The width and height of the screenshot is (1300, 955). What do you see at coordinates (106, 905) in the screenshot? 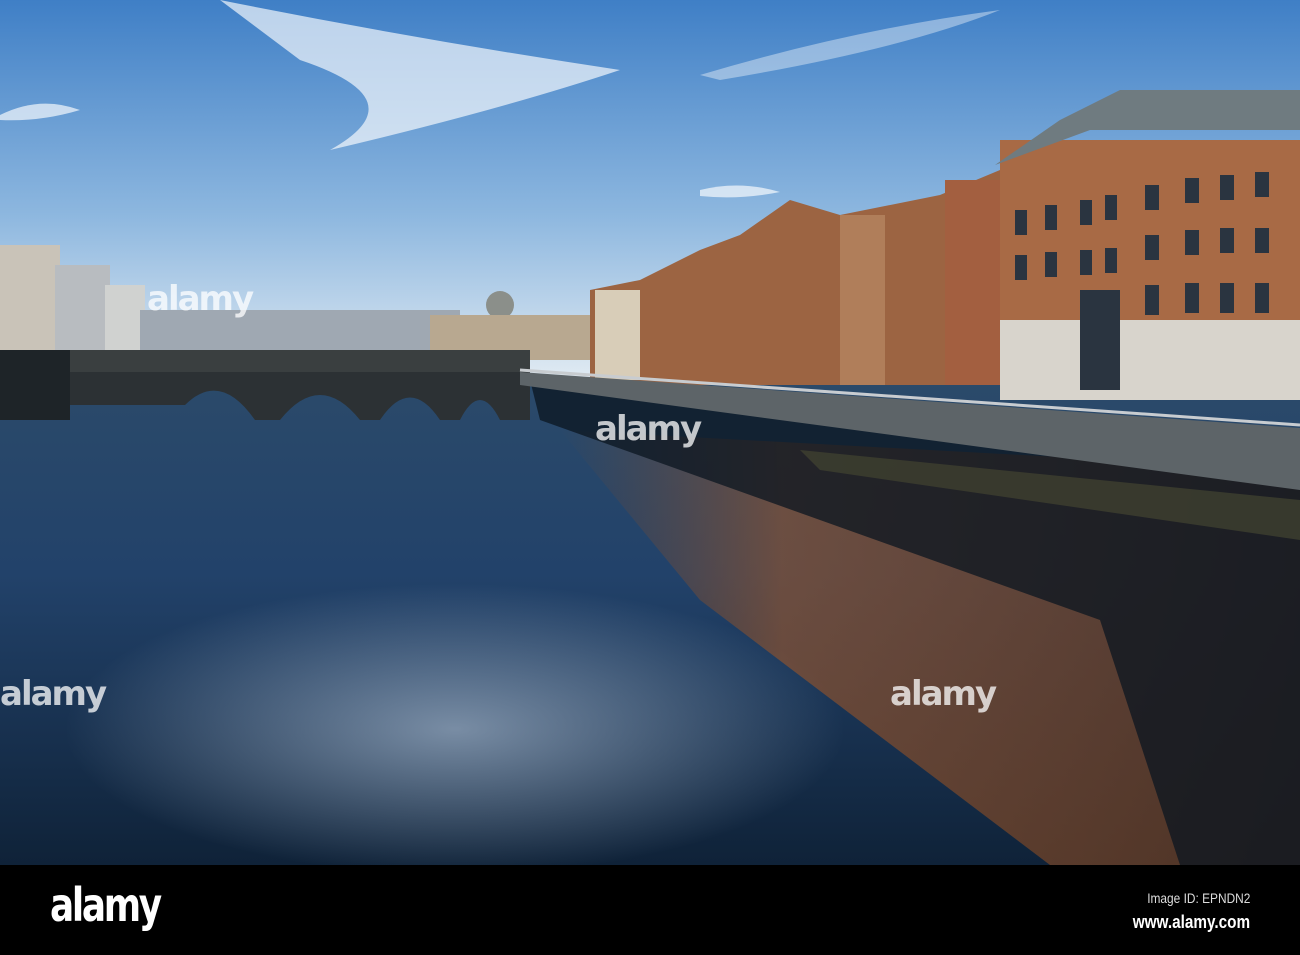
I see `alamy-logo: alamy` at bounding box center [106, 905].